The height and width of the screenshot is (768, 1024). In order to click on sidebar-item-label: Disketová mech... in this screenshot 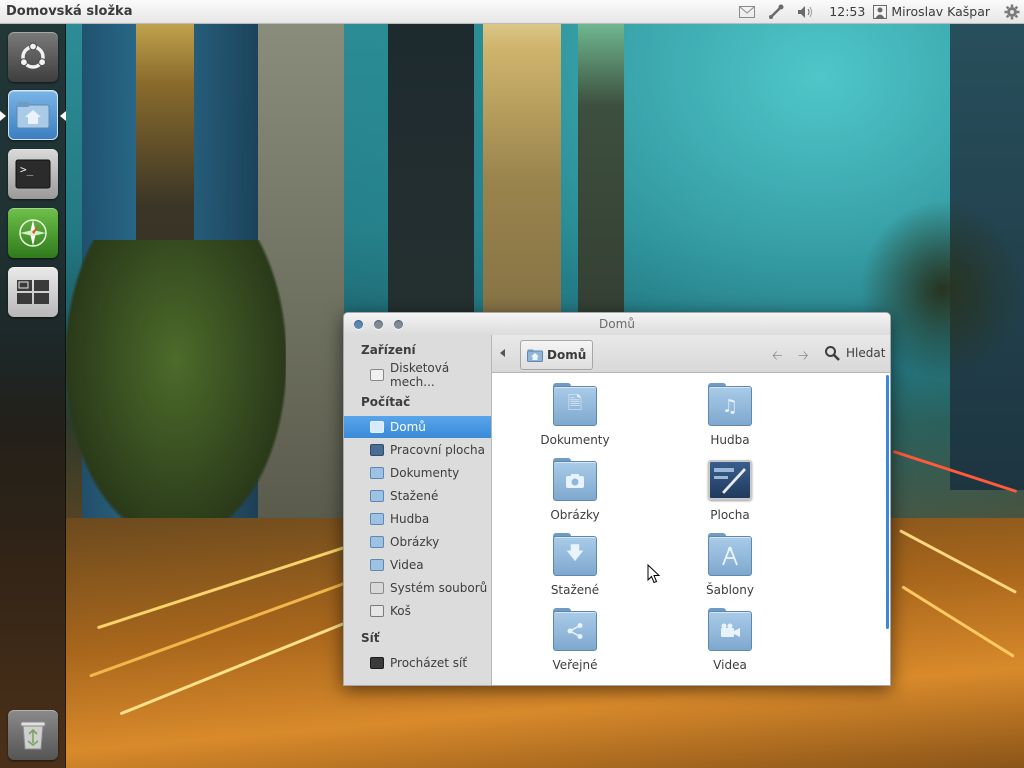, I will do `click(420, 375)`.